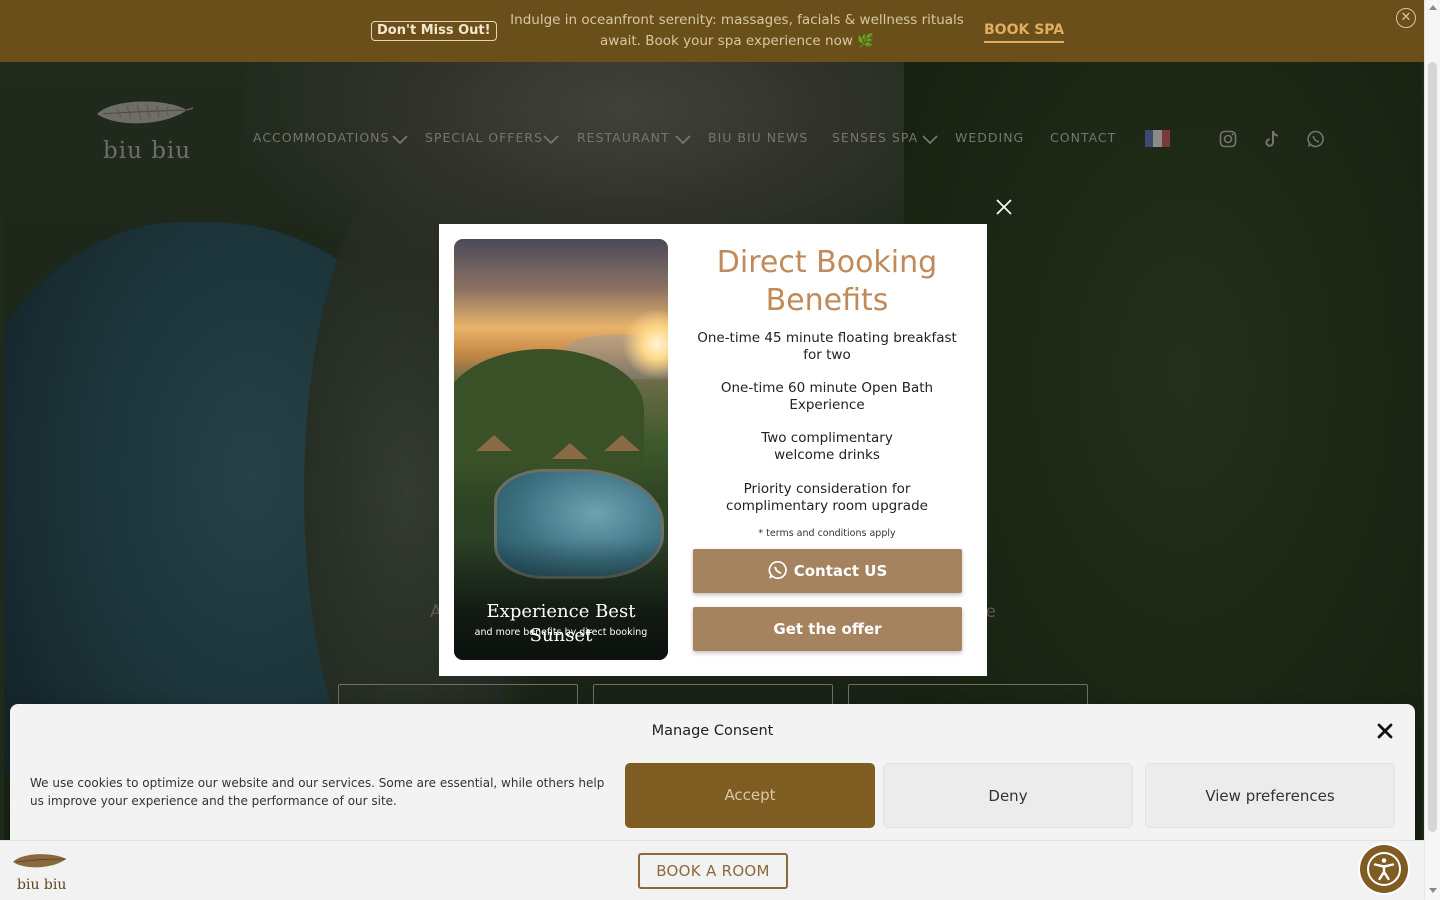  I want to click on tiktok-icon, so click(1272, 139).